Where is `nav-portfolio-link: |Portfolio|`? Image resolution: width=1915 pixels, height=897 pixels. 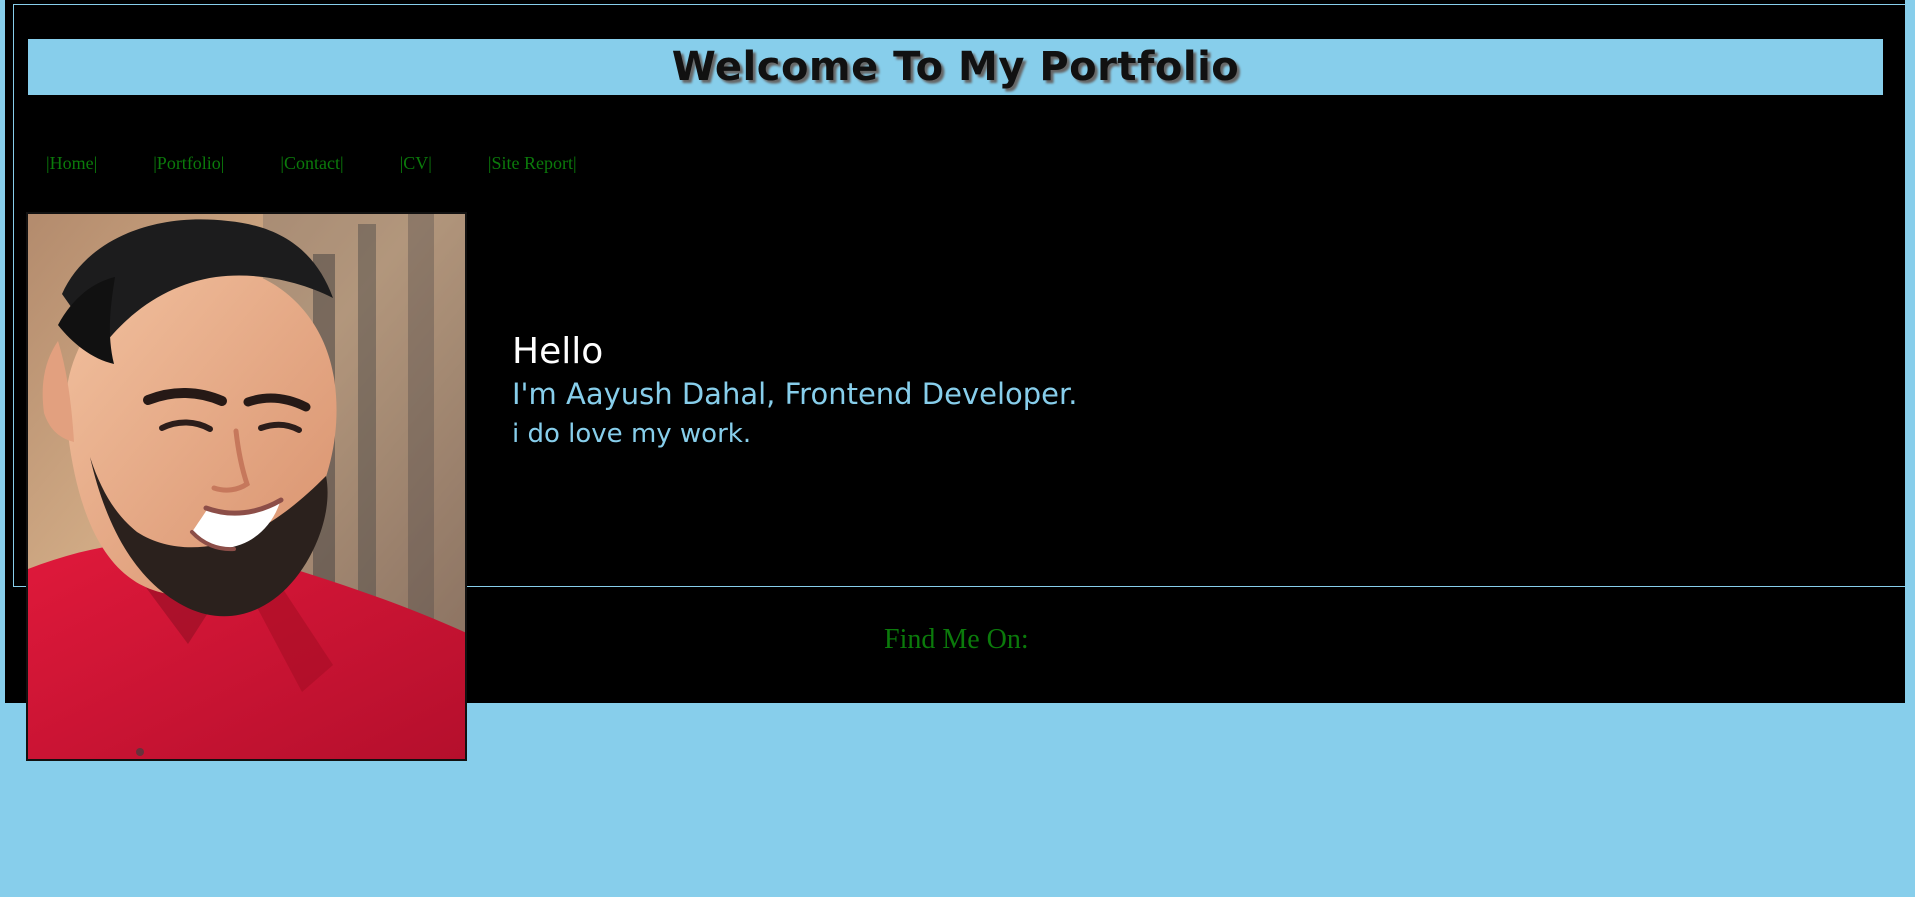 nav-portfolio-link: |Portfolio| is located at coordinates (188, 163).